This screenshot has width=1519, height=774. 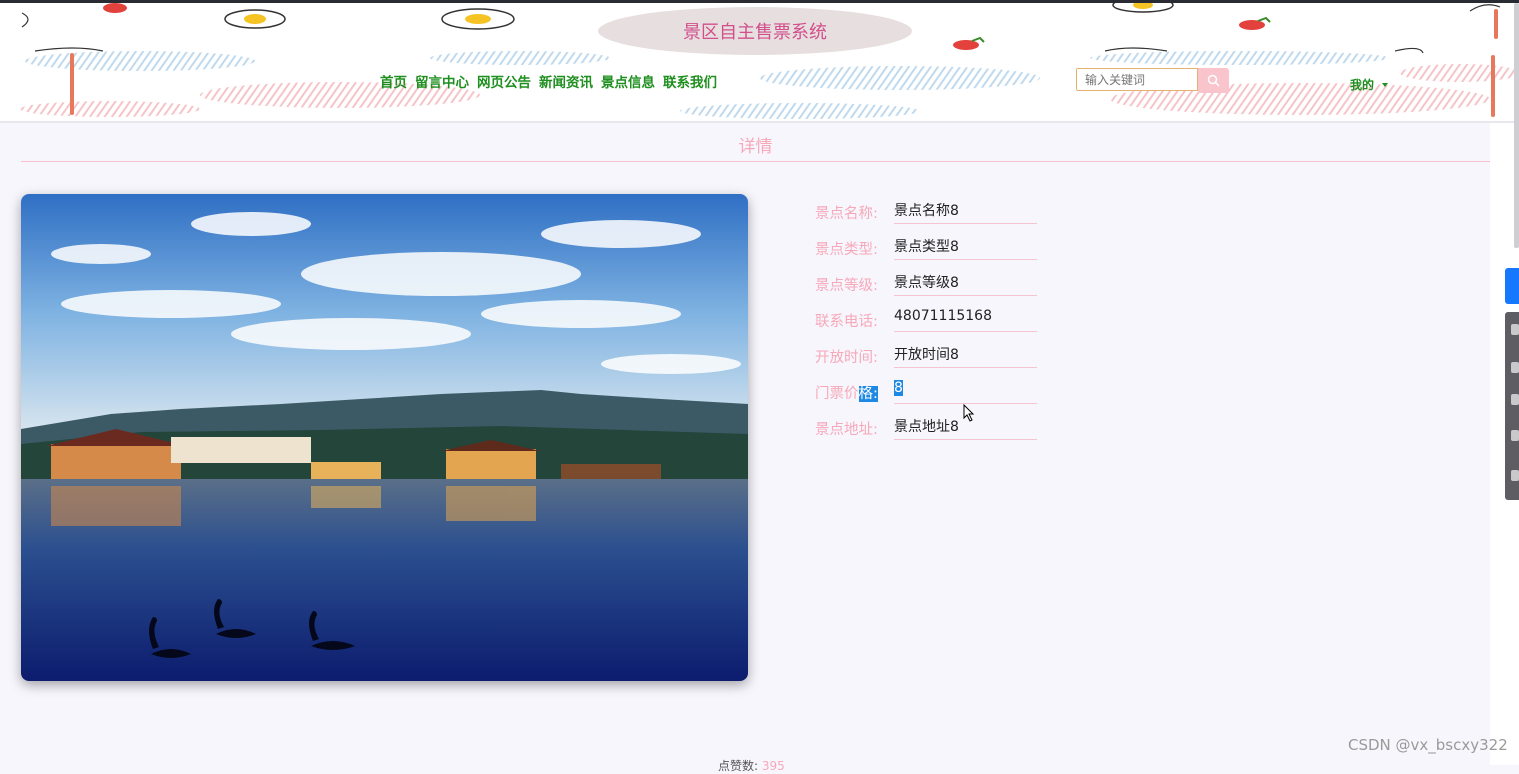 What do you see at coordinates (755, 31) in the screenshot?
I see `site-title: 景区自主售票系统` at bounding box center [755, 31].